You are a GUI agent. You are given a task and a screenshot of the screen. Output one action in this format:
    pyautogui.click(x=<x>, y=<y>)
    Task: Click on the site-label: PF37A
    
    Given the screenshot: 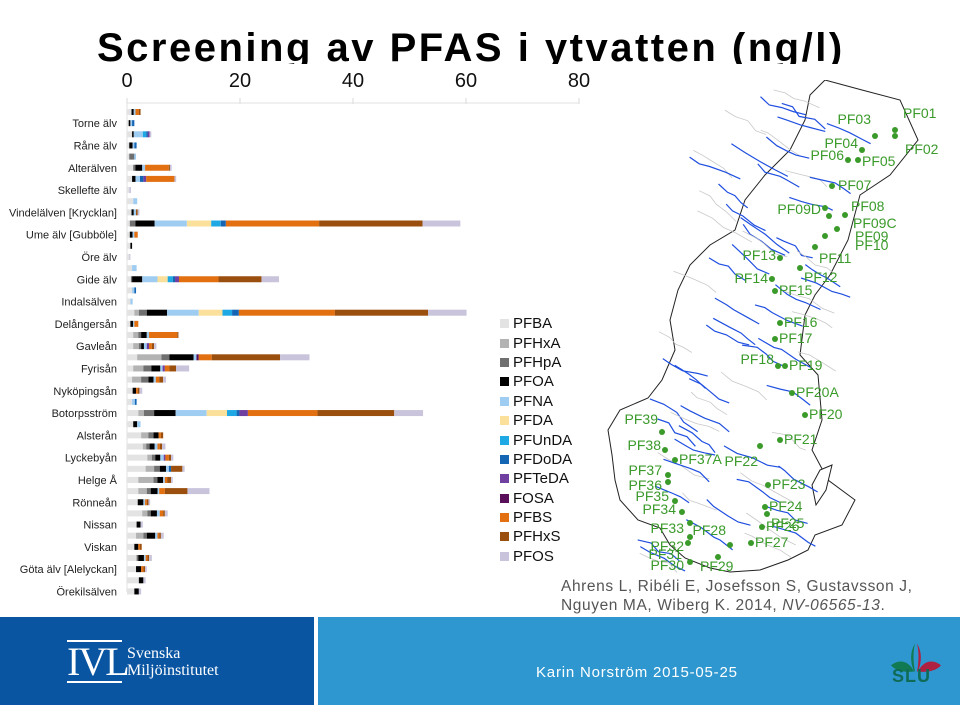 What is the action you would take?
    pyautogui.click(x=700, y=459)
    